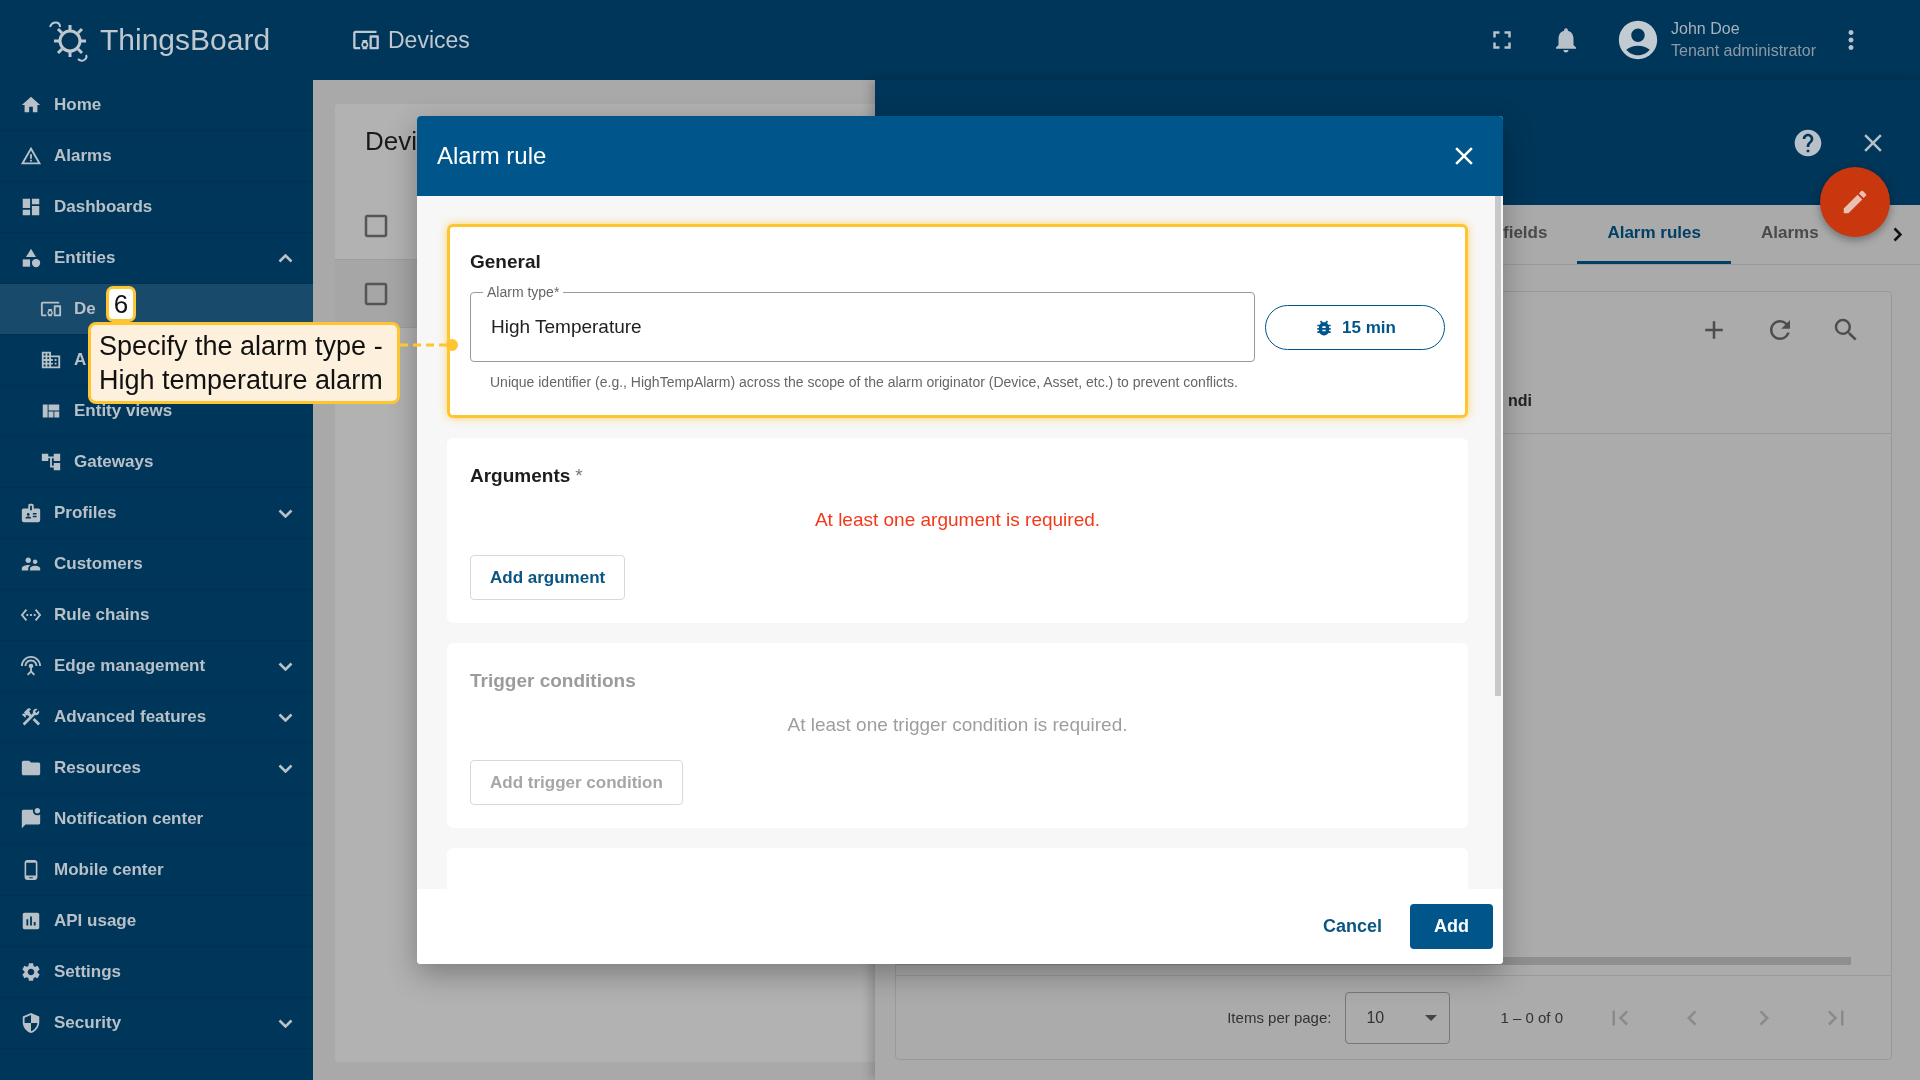 This screenshot has width=1920, height=1080. I want to click on instruction-tooltip: Specify the alarm type - High temperature alarm, so click(244, 363).